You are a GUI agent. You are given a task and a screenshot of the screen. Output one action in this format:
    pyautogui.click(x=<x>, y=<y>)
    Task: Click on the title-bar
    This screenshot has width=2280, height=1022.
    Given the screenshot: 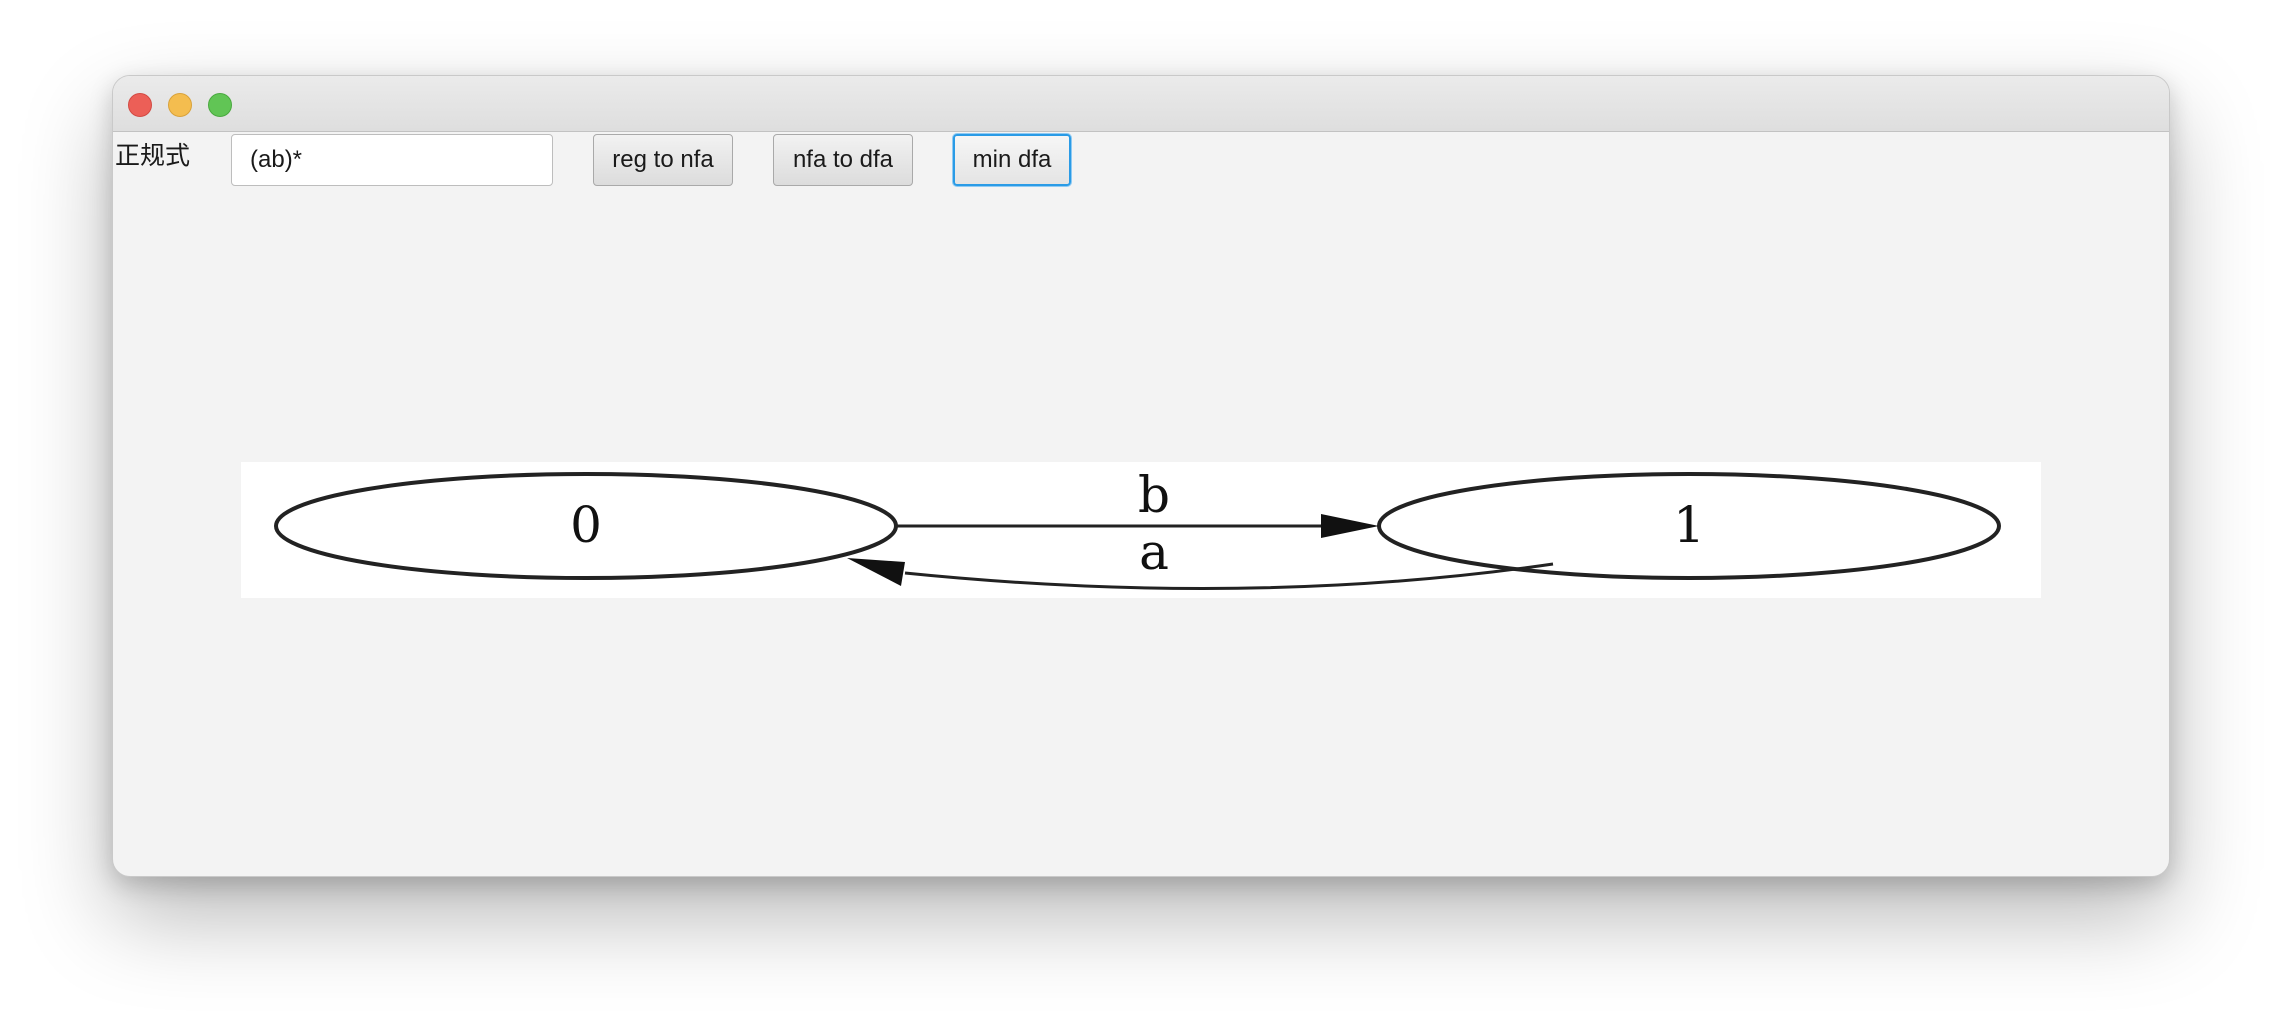 What is the action you would take?
    pyautogui.click(x=1141, y=104)
    